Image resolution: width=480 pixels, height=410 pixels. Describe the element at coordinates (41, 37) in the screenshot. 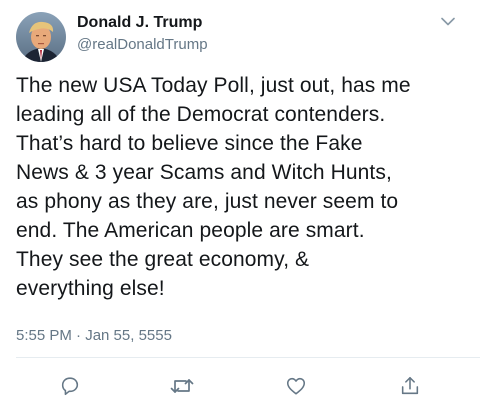

I see `avatar` at that location.